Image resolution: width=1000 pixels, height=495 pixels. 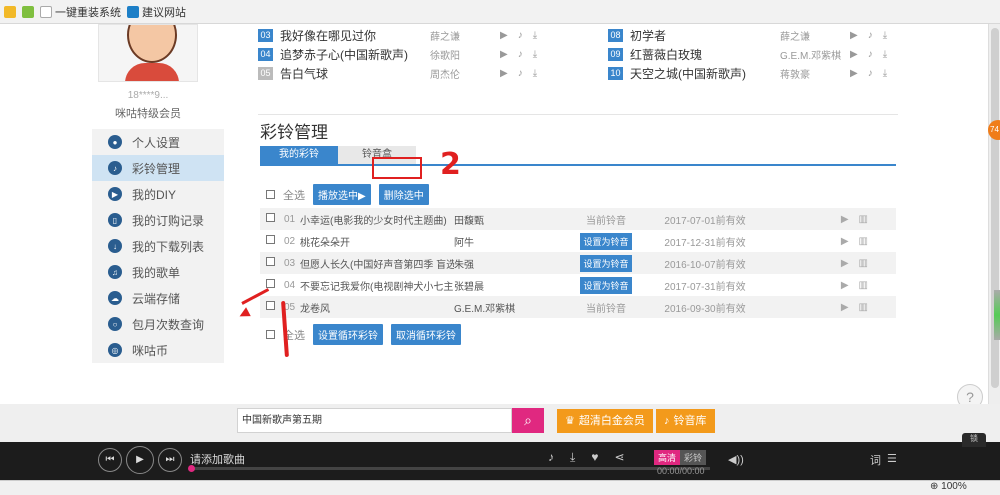 What do you see at coordinates (156, 12) in the screenshot?
I see `favorite-link-suggested: 建议网站` at bounding box center [156, 12].